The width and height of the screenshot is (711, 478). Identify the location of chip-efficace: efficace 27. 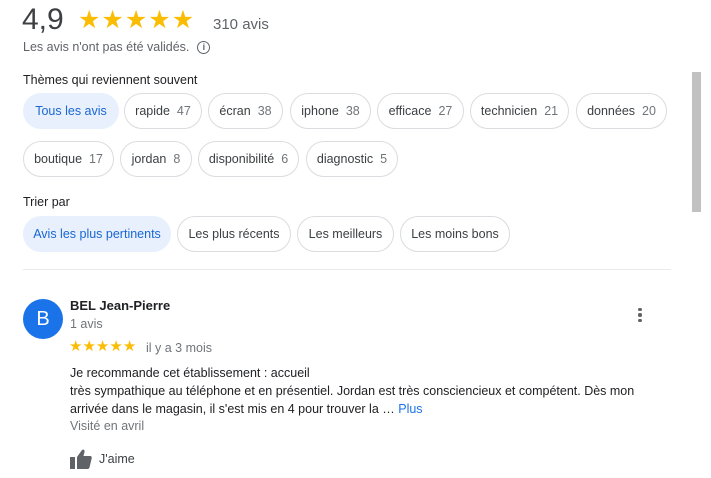
(420, 111).